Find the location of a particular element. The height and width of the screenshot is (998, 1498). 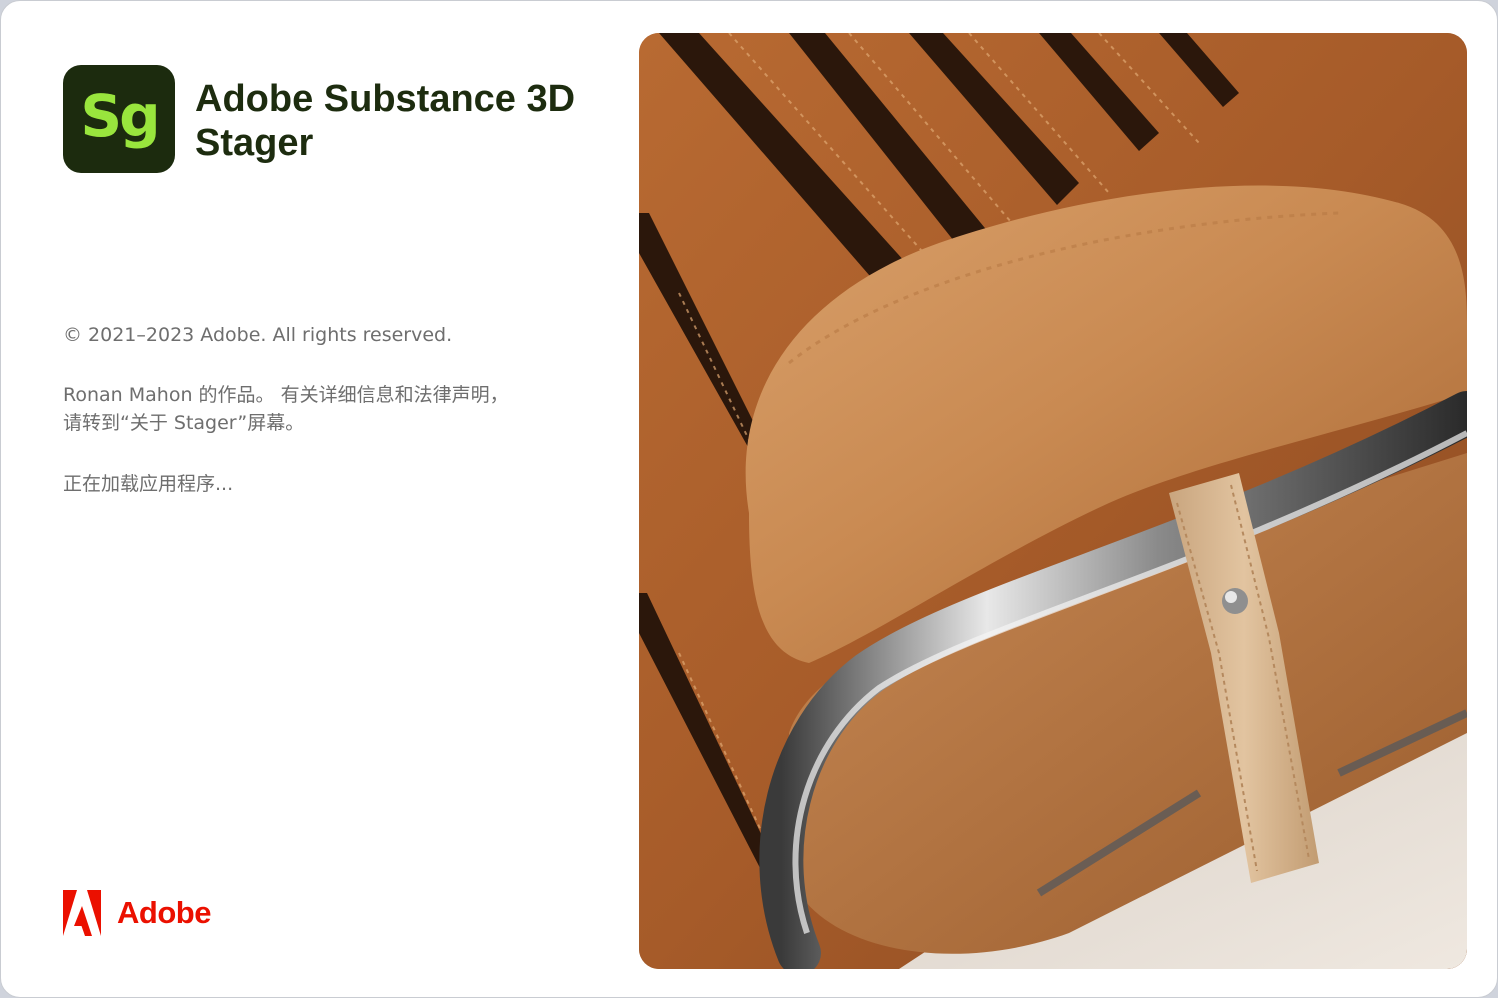

substance-stager-app-icon: Sg is located at coordinates (119, 119).